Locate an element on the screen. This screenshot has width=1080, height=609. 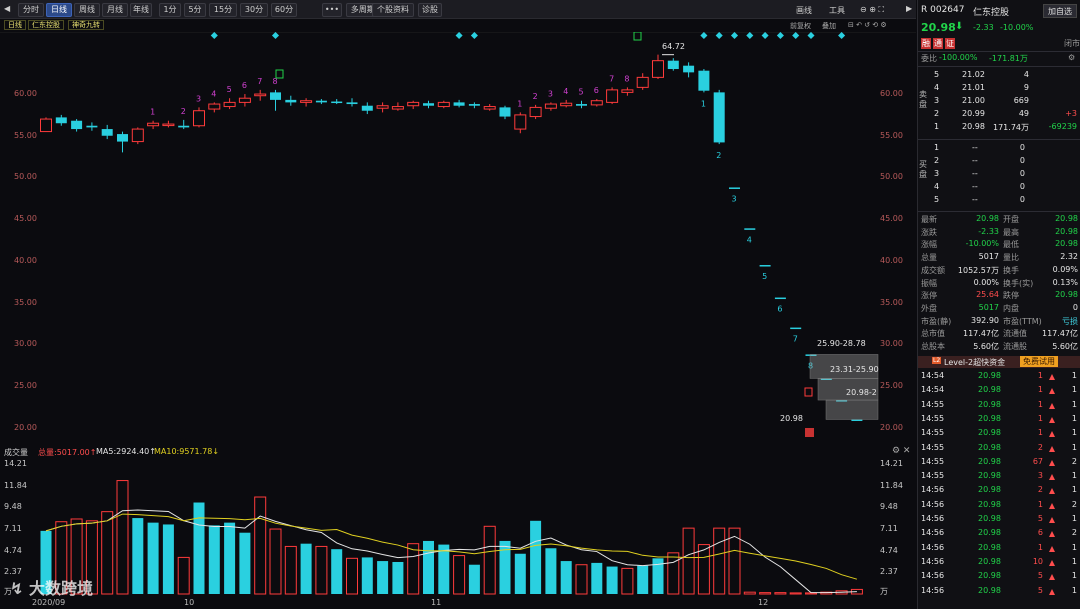
volume-settings-icon: ⚙ ✕ is located at coordinates (901, 451).